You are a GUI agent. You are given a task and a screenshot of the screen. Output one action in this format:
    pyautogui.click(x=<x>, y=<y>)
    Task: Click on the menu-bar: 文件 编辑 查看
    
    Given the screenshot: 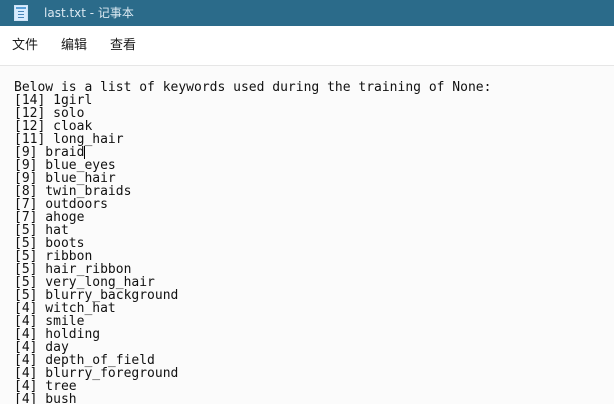 What is the action you would take?
    pyautogui.click(x=307, y=46)
    